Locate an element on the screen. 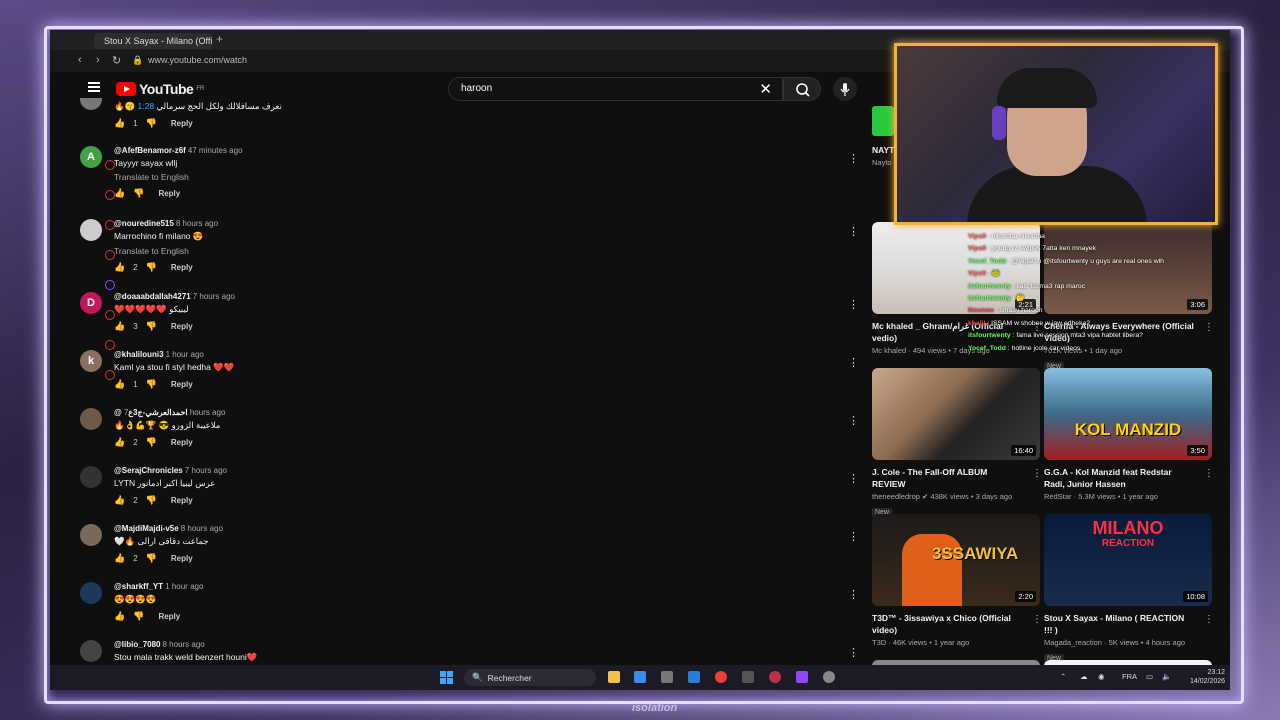  new-tab-button: + is located at coordinates (219, 39).